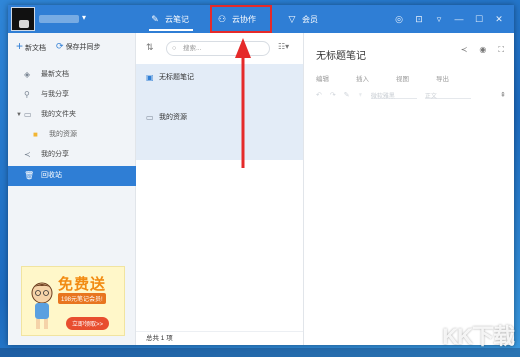 This screenshot has width=520, height=357. What do you see at coordinates (459, 19) in the screenshot?
I see `minimize-icon: —` at bounding box center [459, 19].